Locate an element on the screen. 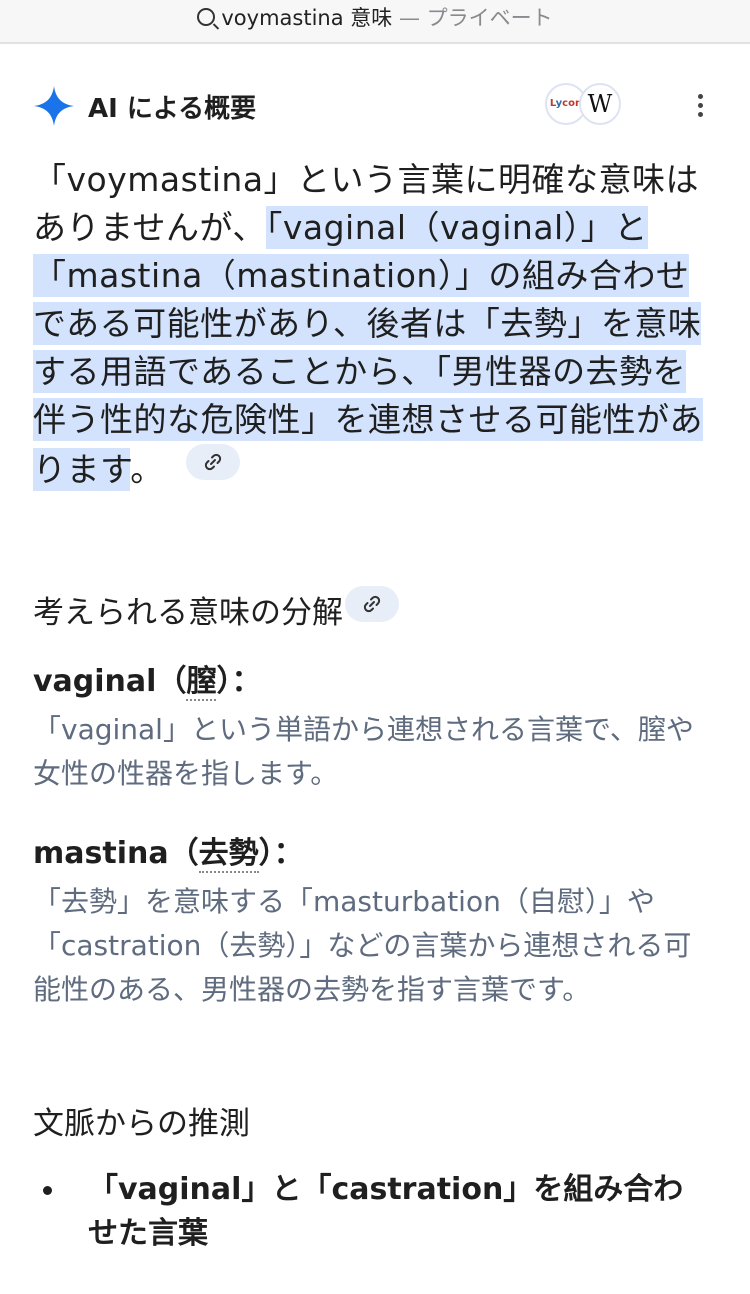  private-mode-label: — プライベート is located at coordinates (475, 18).